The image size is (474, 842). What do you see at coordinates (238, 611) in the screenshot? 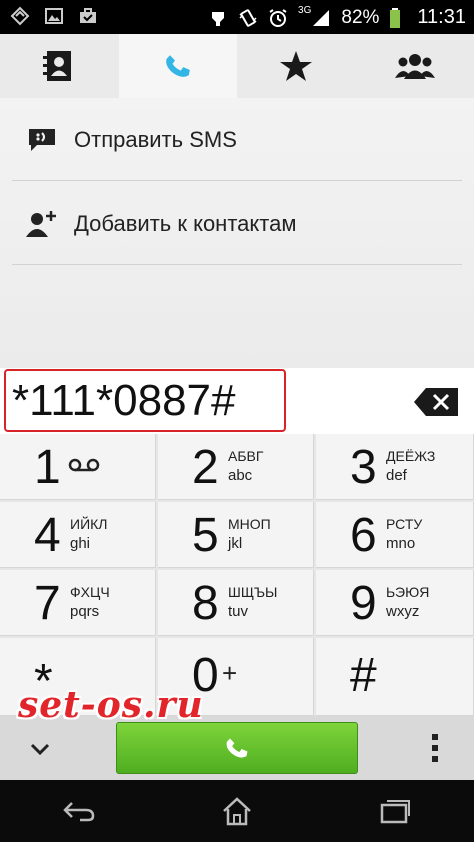
I see `key-letters-en: tuv` at bounding box center [238, 611].